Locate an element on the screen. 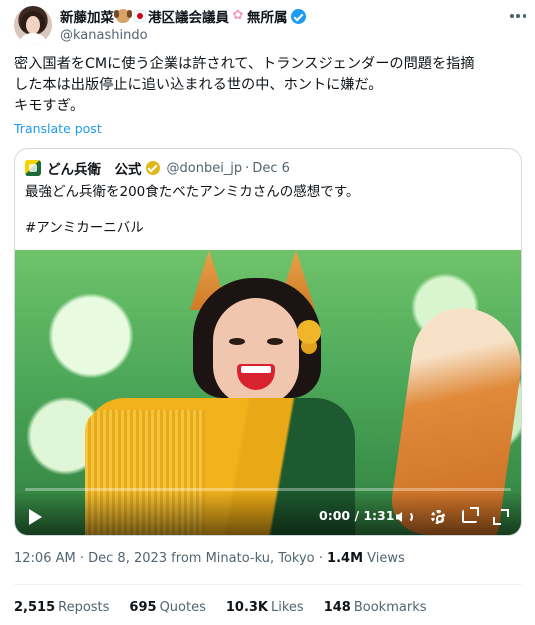 The width and height of the screenshot is (535, 625). gold-verified-badge-icon is located at coordinates (152, 168).